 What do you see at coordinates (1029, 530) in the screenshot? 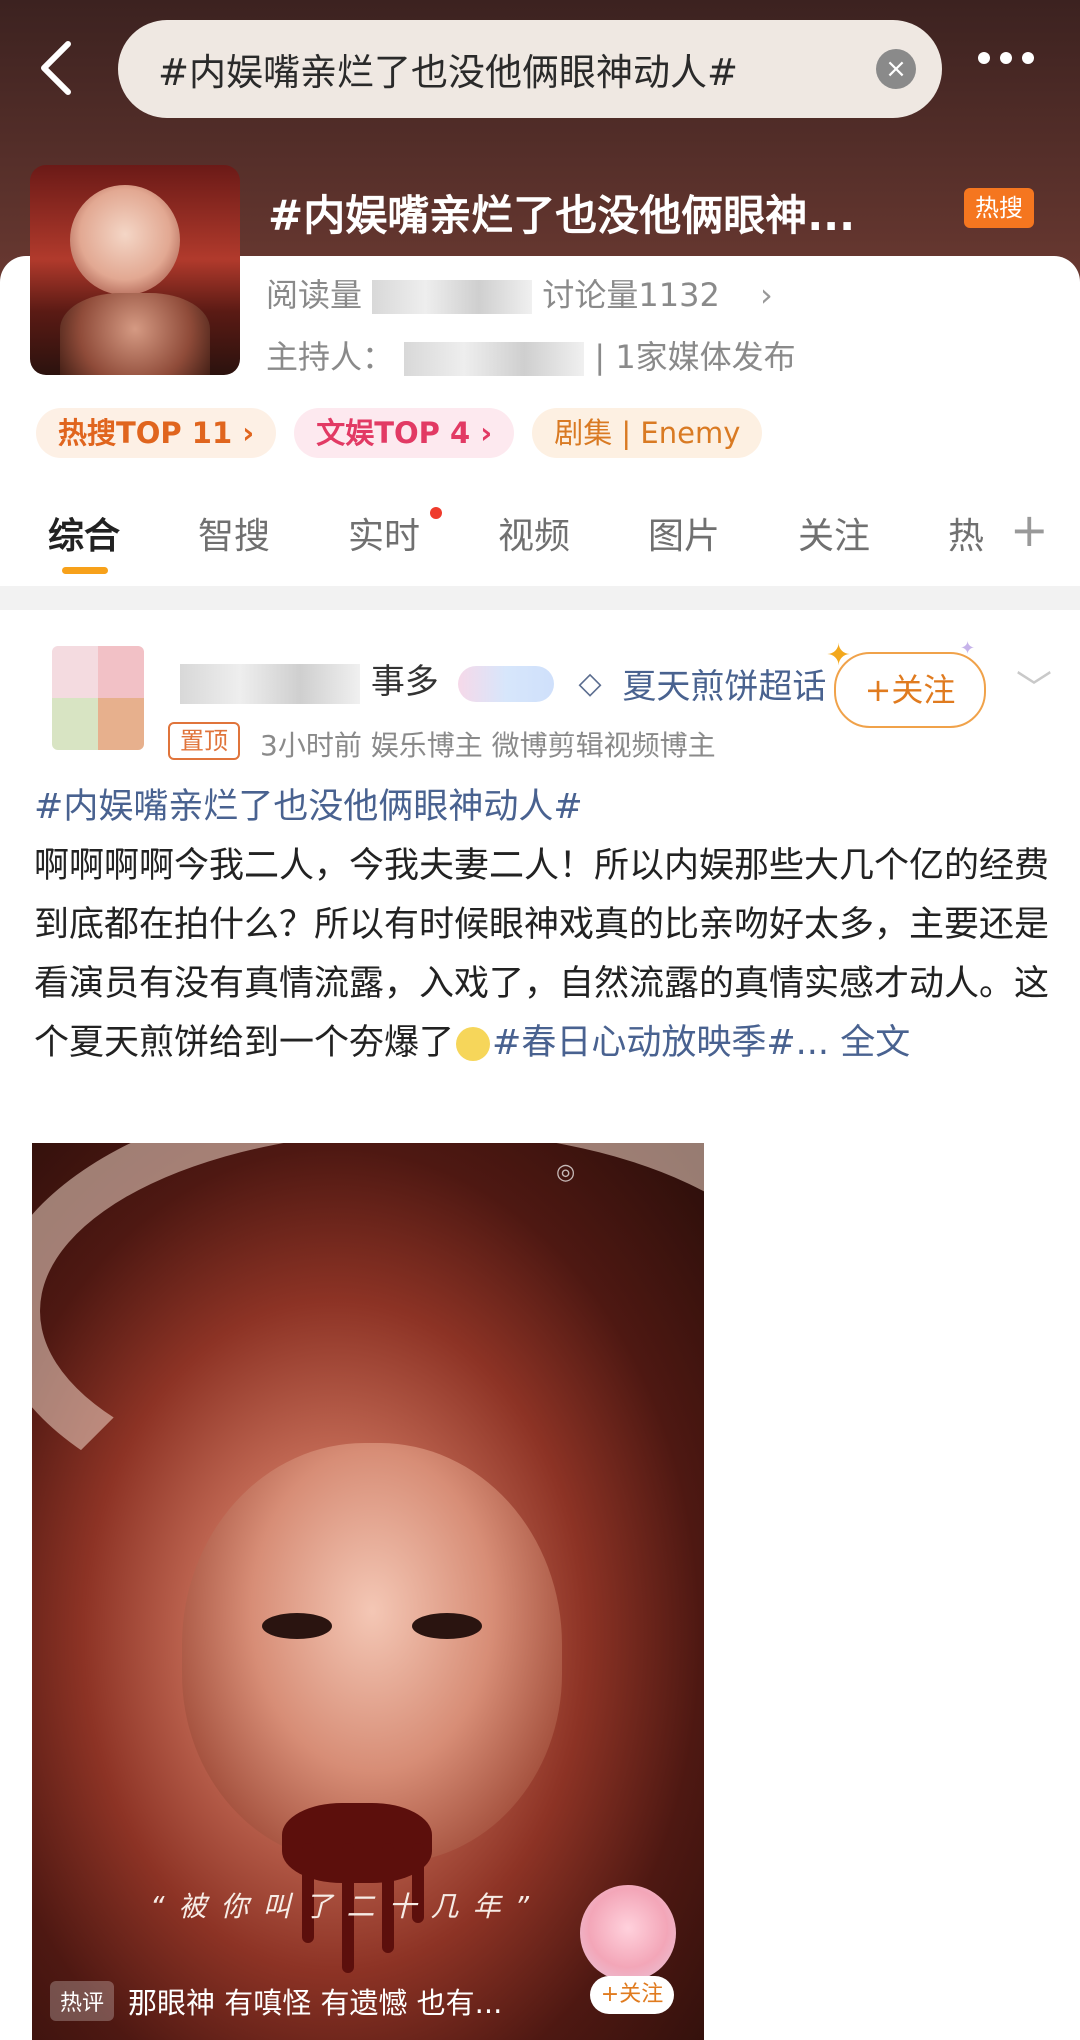
I see `plus-icon: +` at bounding box center [1029, 530].